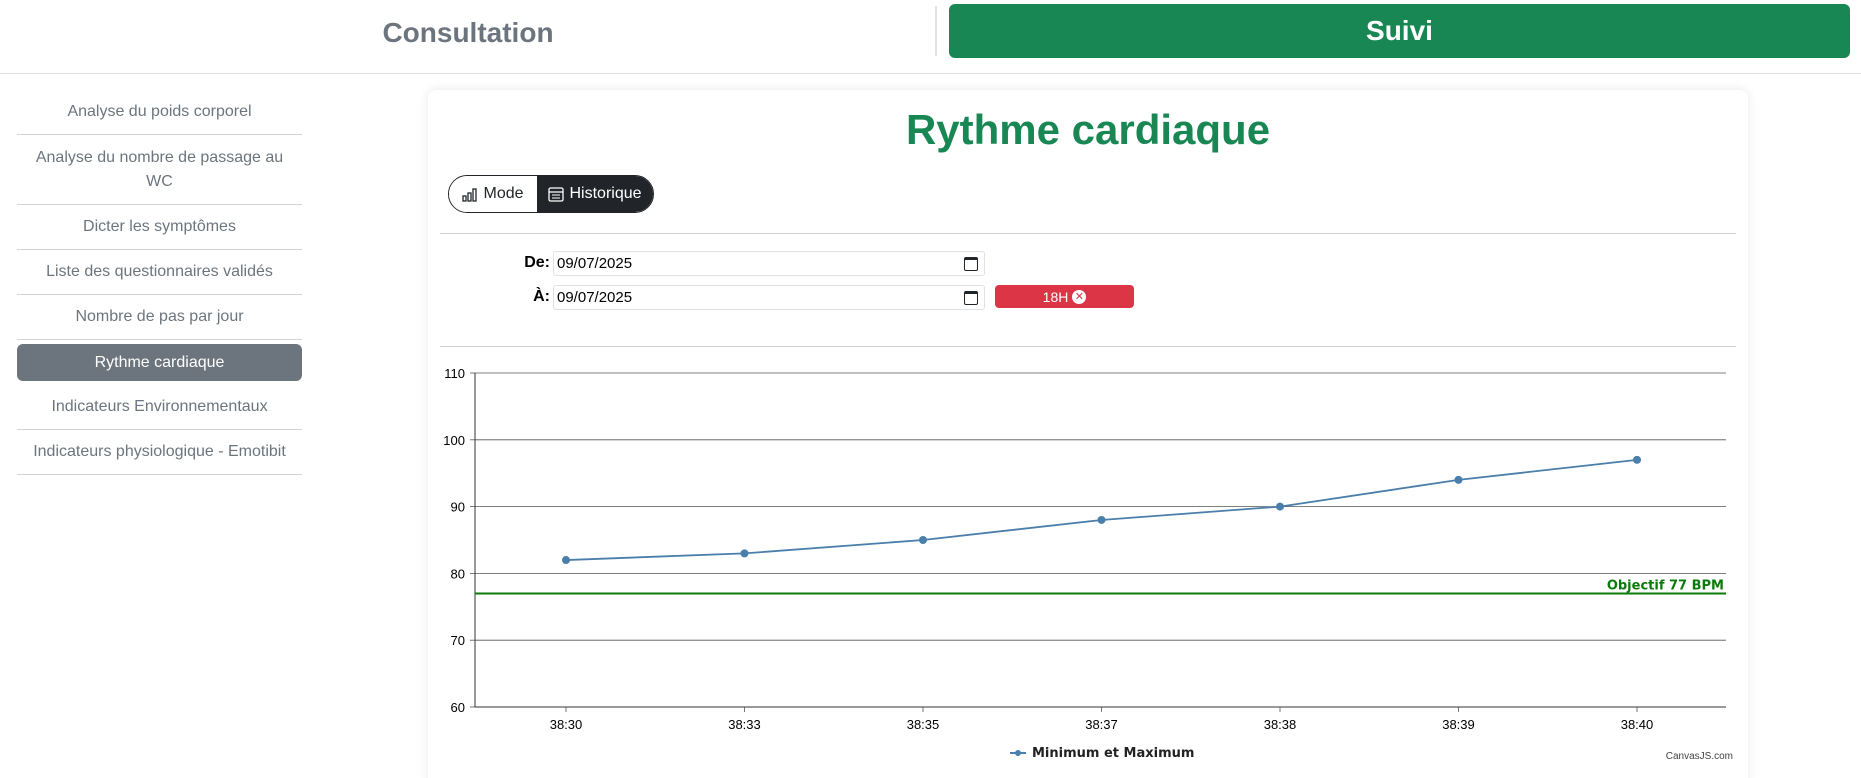 This screenshot has width=1861, height=778. I want to click on sidebar-item-wc-visits: Analyse du nombre de passage au WC, so click(159, 170).